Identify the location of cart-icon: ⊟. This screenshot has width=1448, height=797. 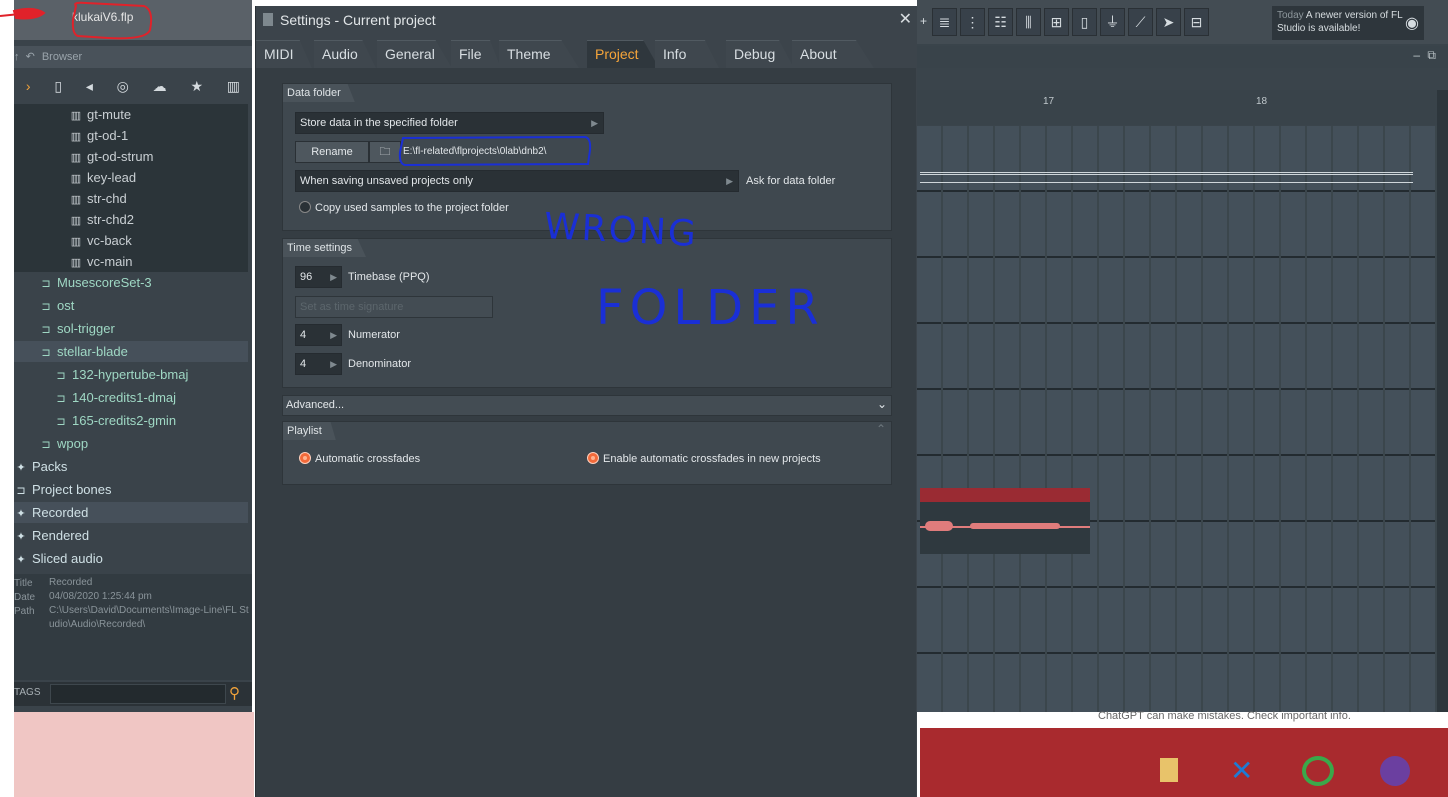
(1196, 22).